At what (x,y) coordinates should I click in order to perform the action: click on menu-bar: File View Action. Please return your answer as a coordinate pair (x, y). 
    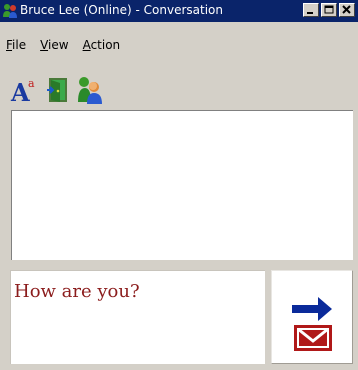
    Looking at the image, I should click on (63, 47).